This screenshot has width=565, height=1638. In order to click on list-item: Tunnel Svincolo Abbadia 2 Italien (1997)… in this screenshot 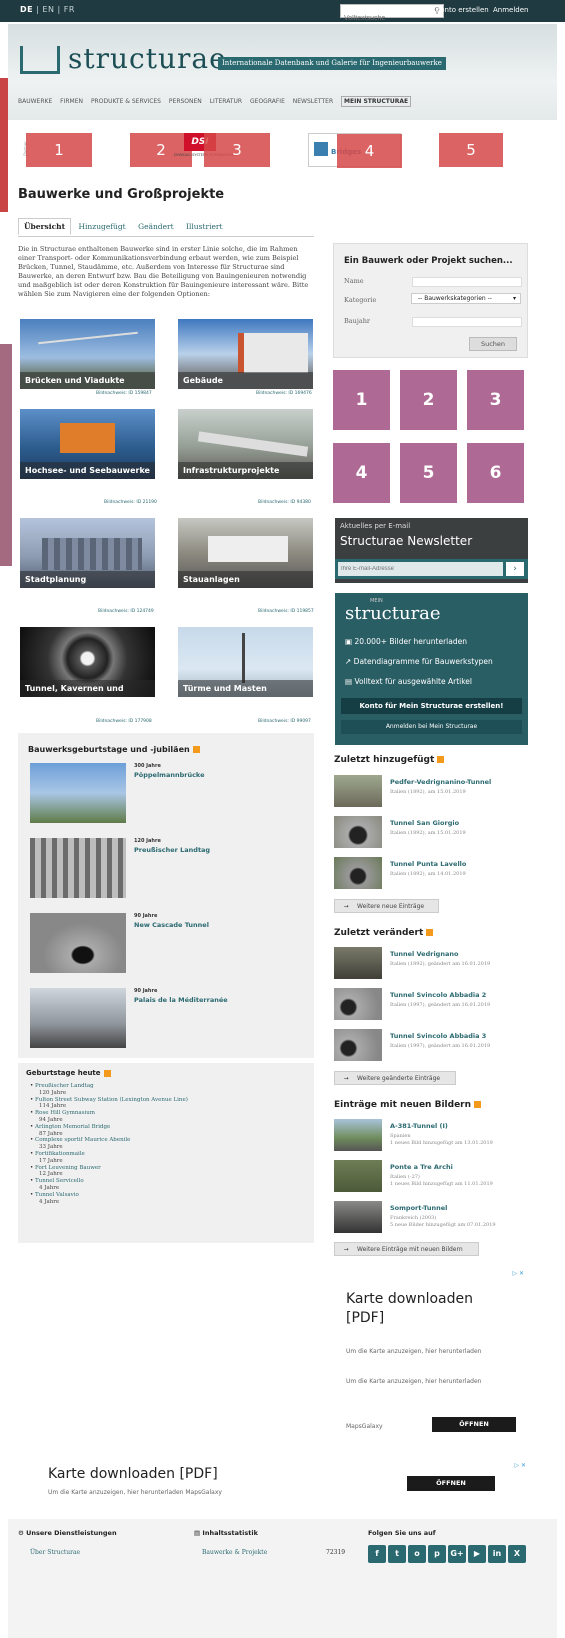, I will do `click(431, 1006)`.